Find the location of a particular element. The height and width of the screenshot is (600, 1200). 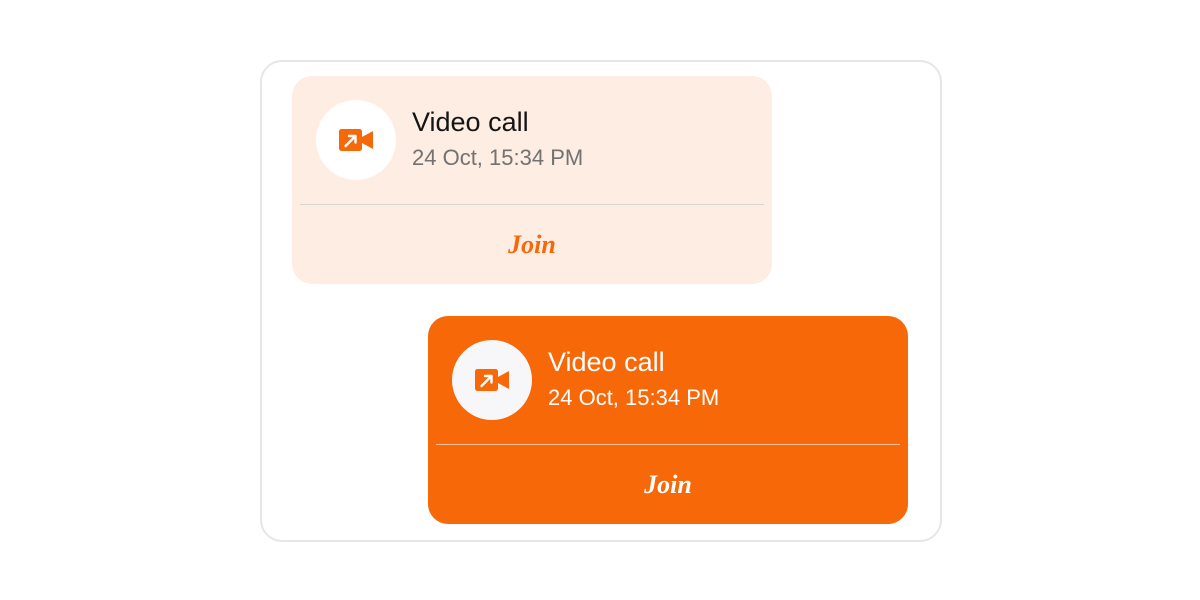

incoming-call-bubble: Video call 24 Oct, 15:34 PM Join is located at coordinates (532, 180).